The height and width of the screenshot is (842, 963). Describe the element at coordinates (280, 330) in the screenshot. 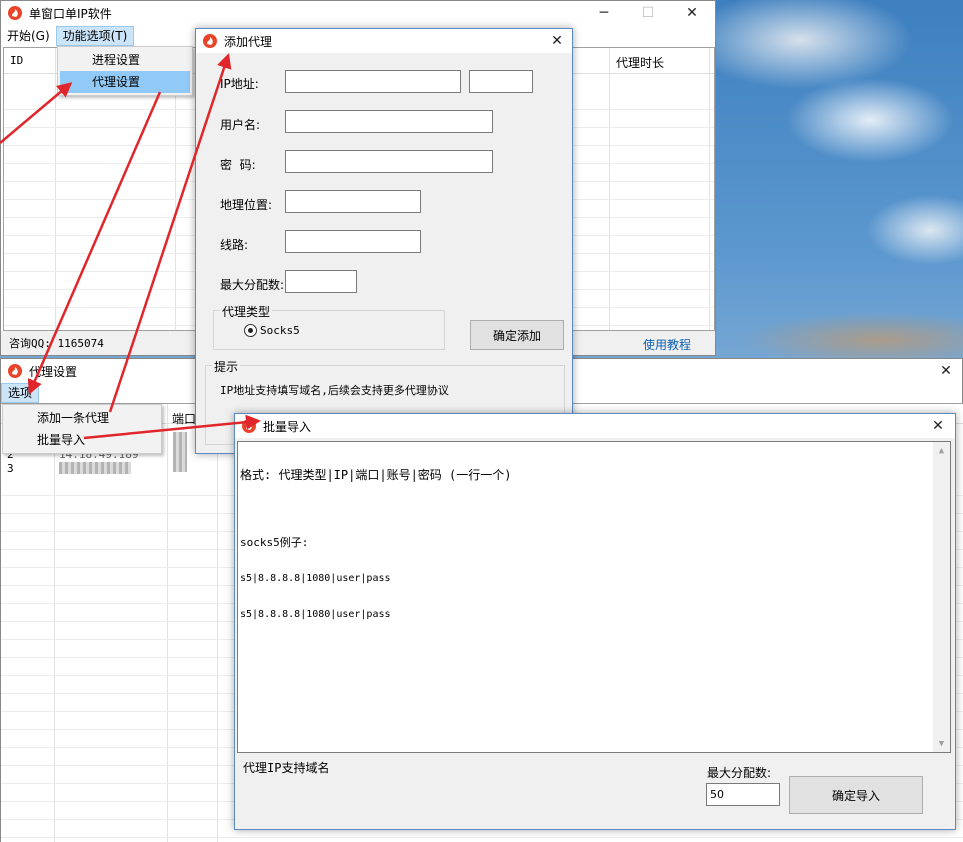

I see `socks5-option-label: Socks5` at that location.